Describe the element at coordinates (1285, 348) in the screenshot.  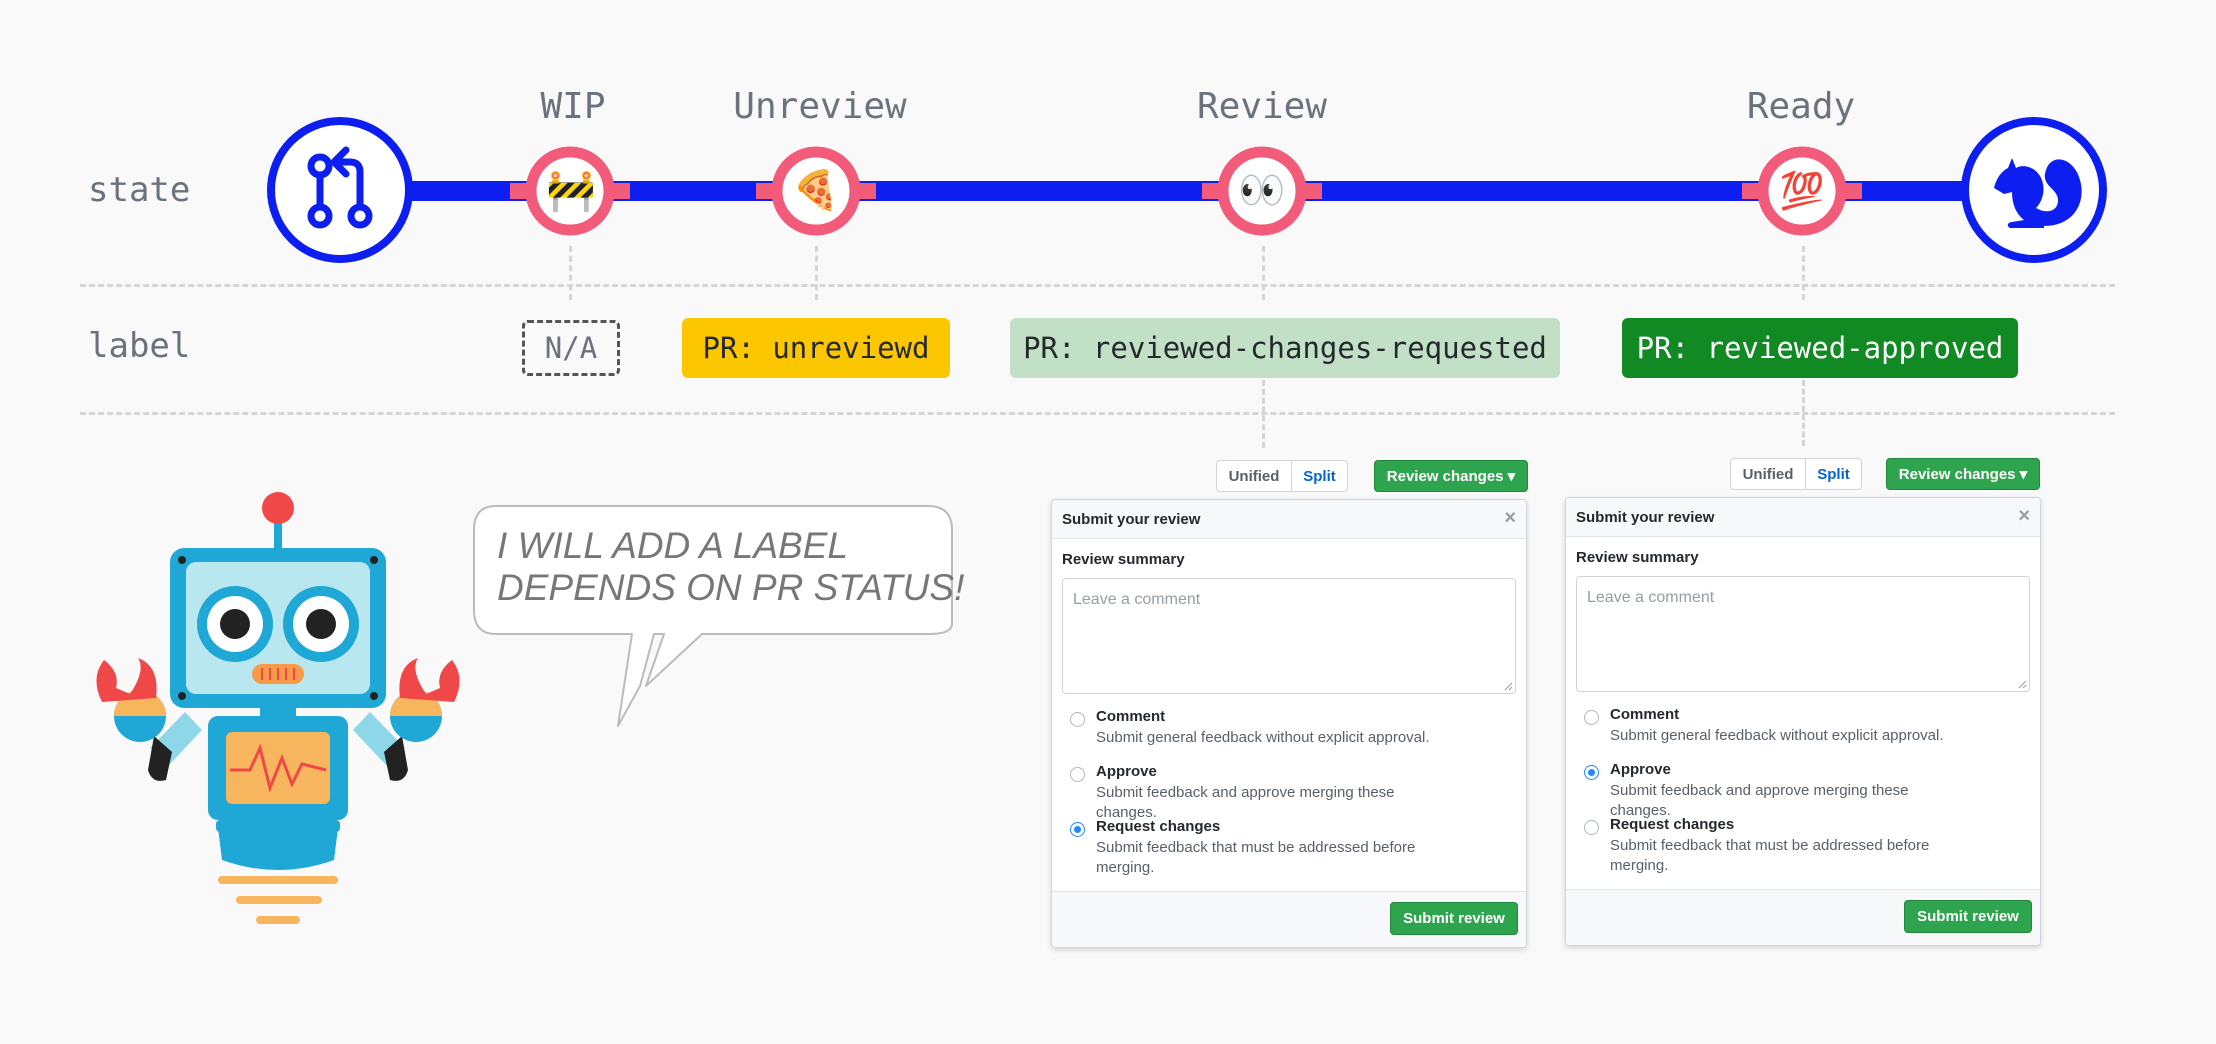
I see `label-changes-requested: PR: reviewed-changes-requested` at that location.